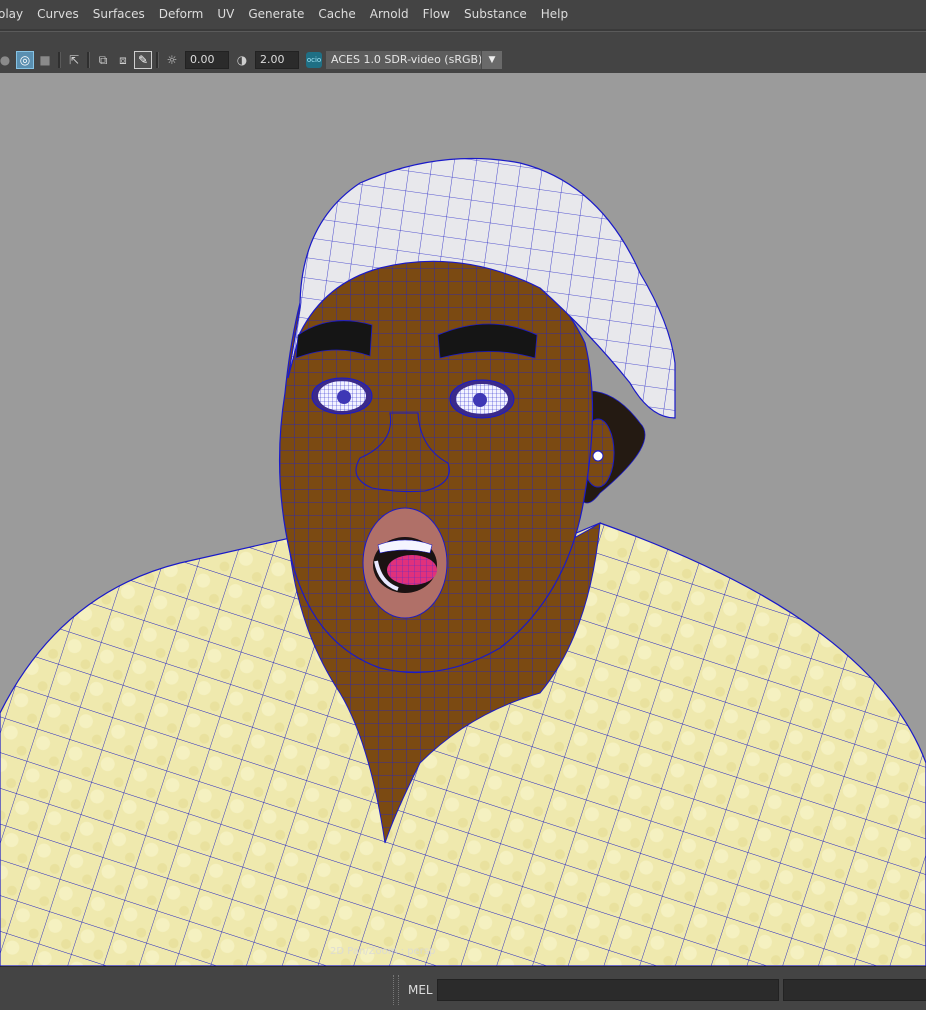 The image size is (926, 1010). I want to click on menu-uv: UV, so click(225, 14).